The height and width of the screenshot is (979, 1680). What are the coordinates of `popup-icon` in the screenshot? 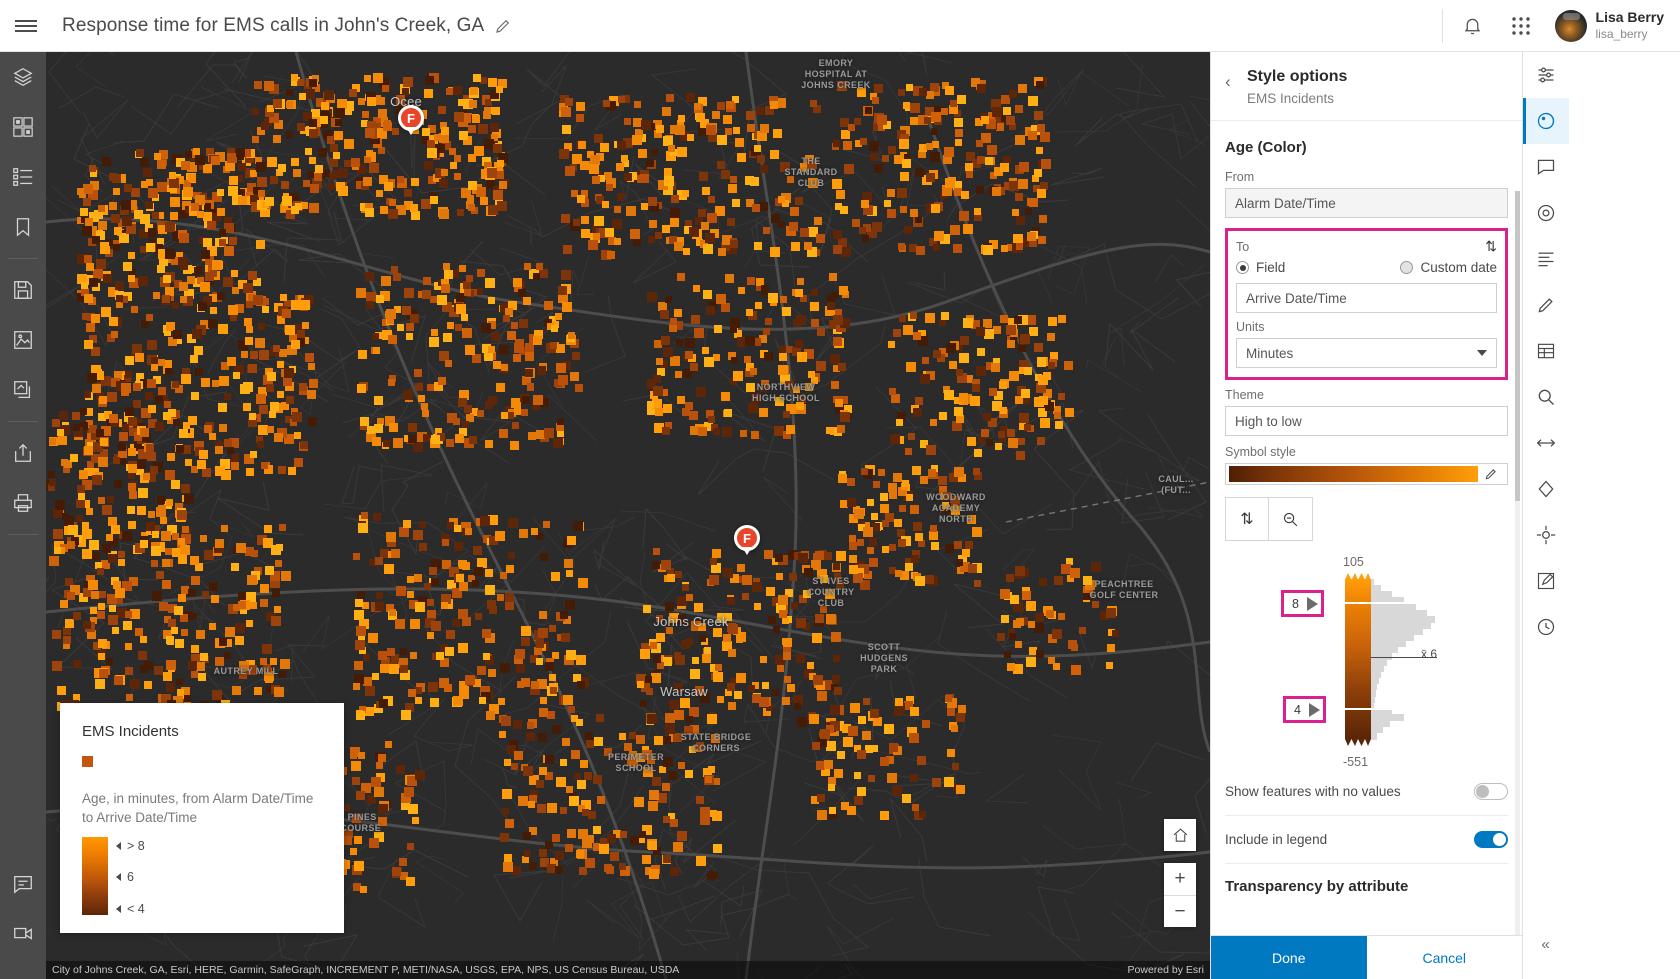 It's located at (1546, 167).